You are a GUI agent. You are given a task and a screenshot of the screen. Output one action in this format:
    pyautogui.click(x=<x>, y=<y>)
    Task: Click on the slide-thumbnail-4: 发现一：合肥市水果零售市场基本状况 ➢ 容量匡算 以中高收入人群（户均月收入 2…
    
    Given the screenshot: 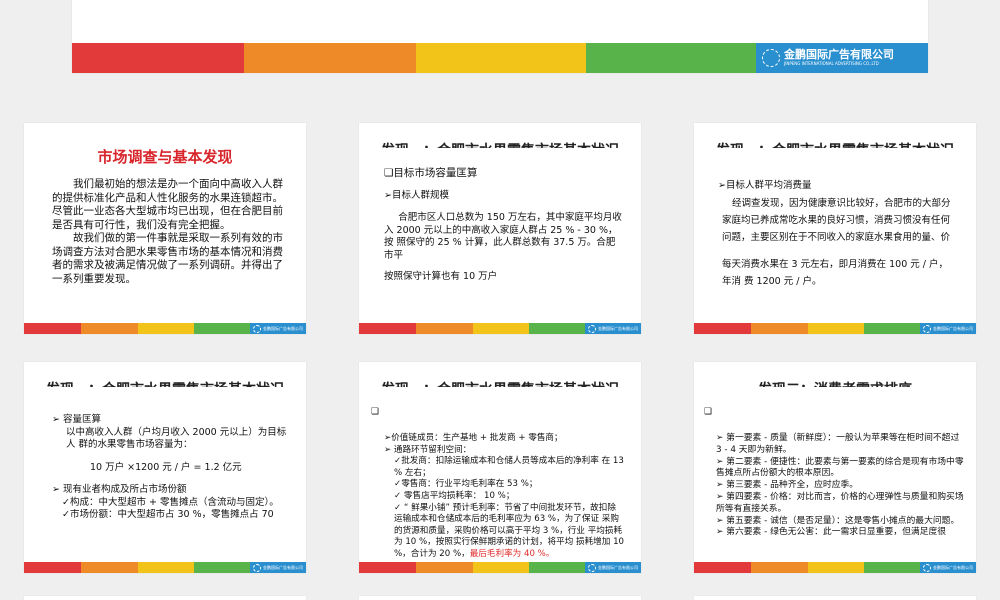 What is the action you would take?
    pyautogui.click(x=165, y=467)
    